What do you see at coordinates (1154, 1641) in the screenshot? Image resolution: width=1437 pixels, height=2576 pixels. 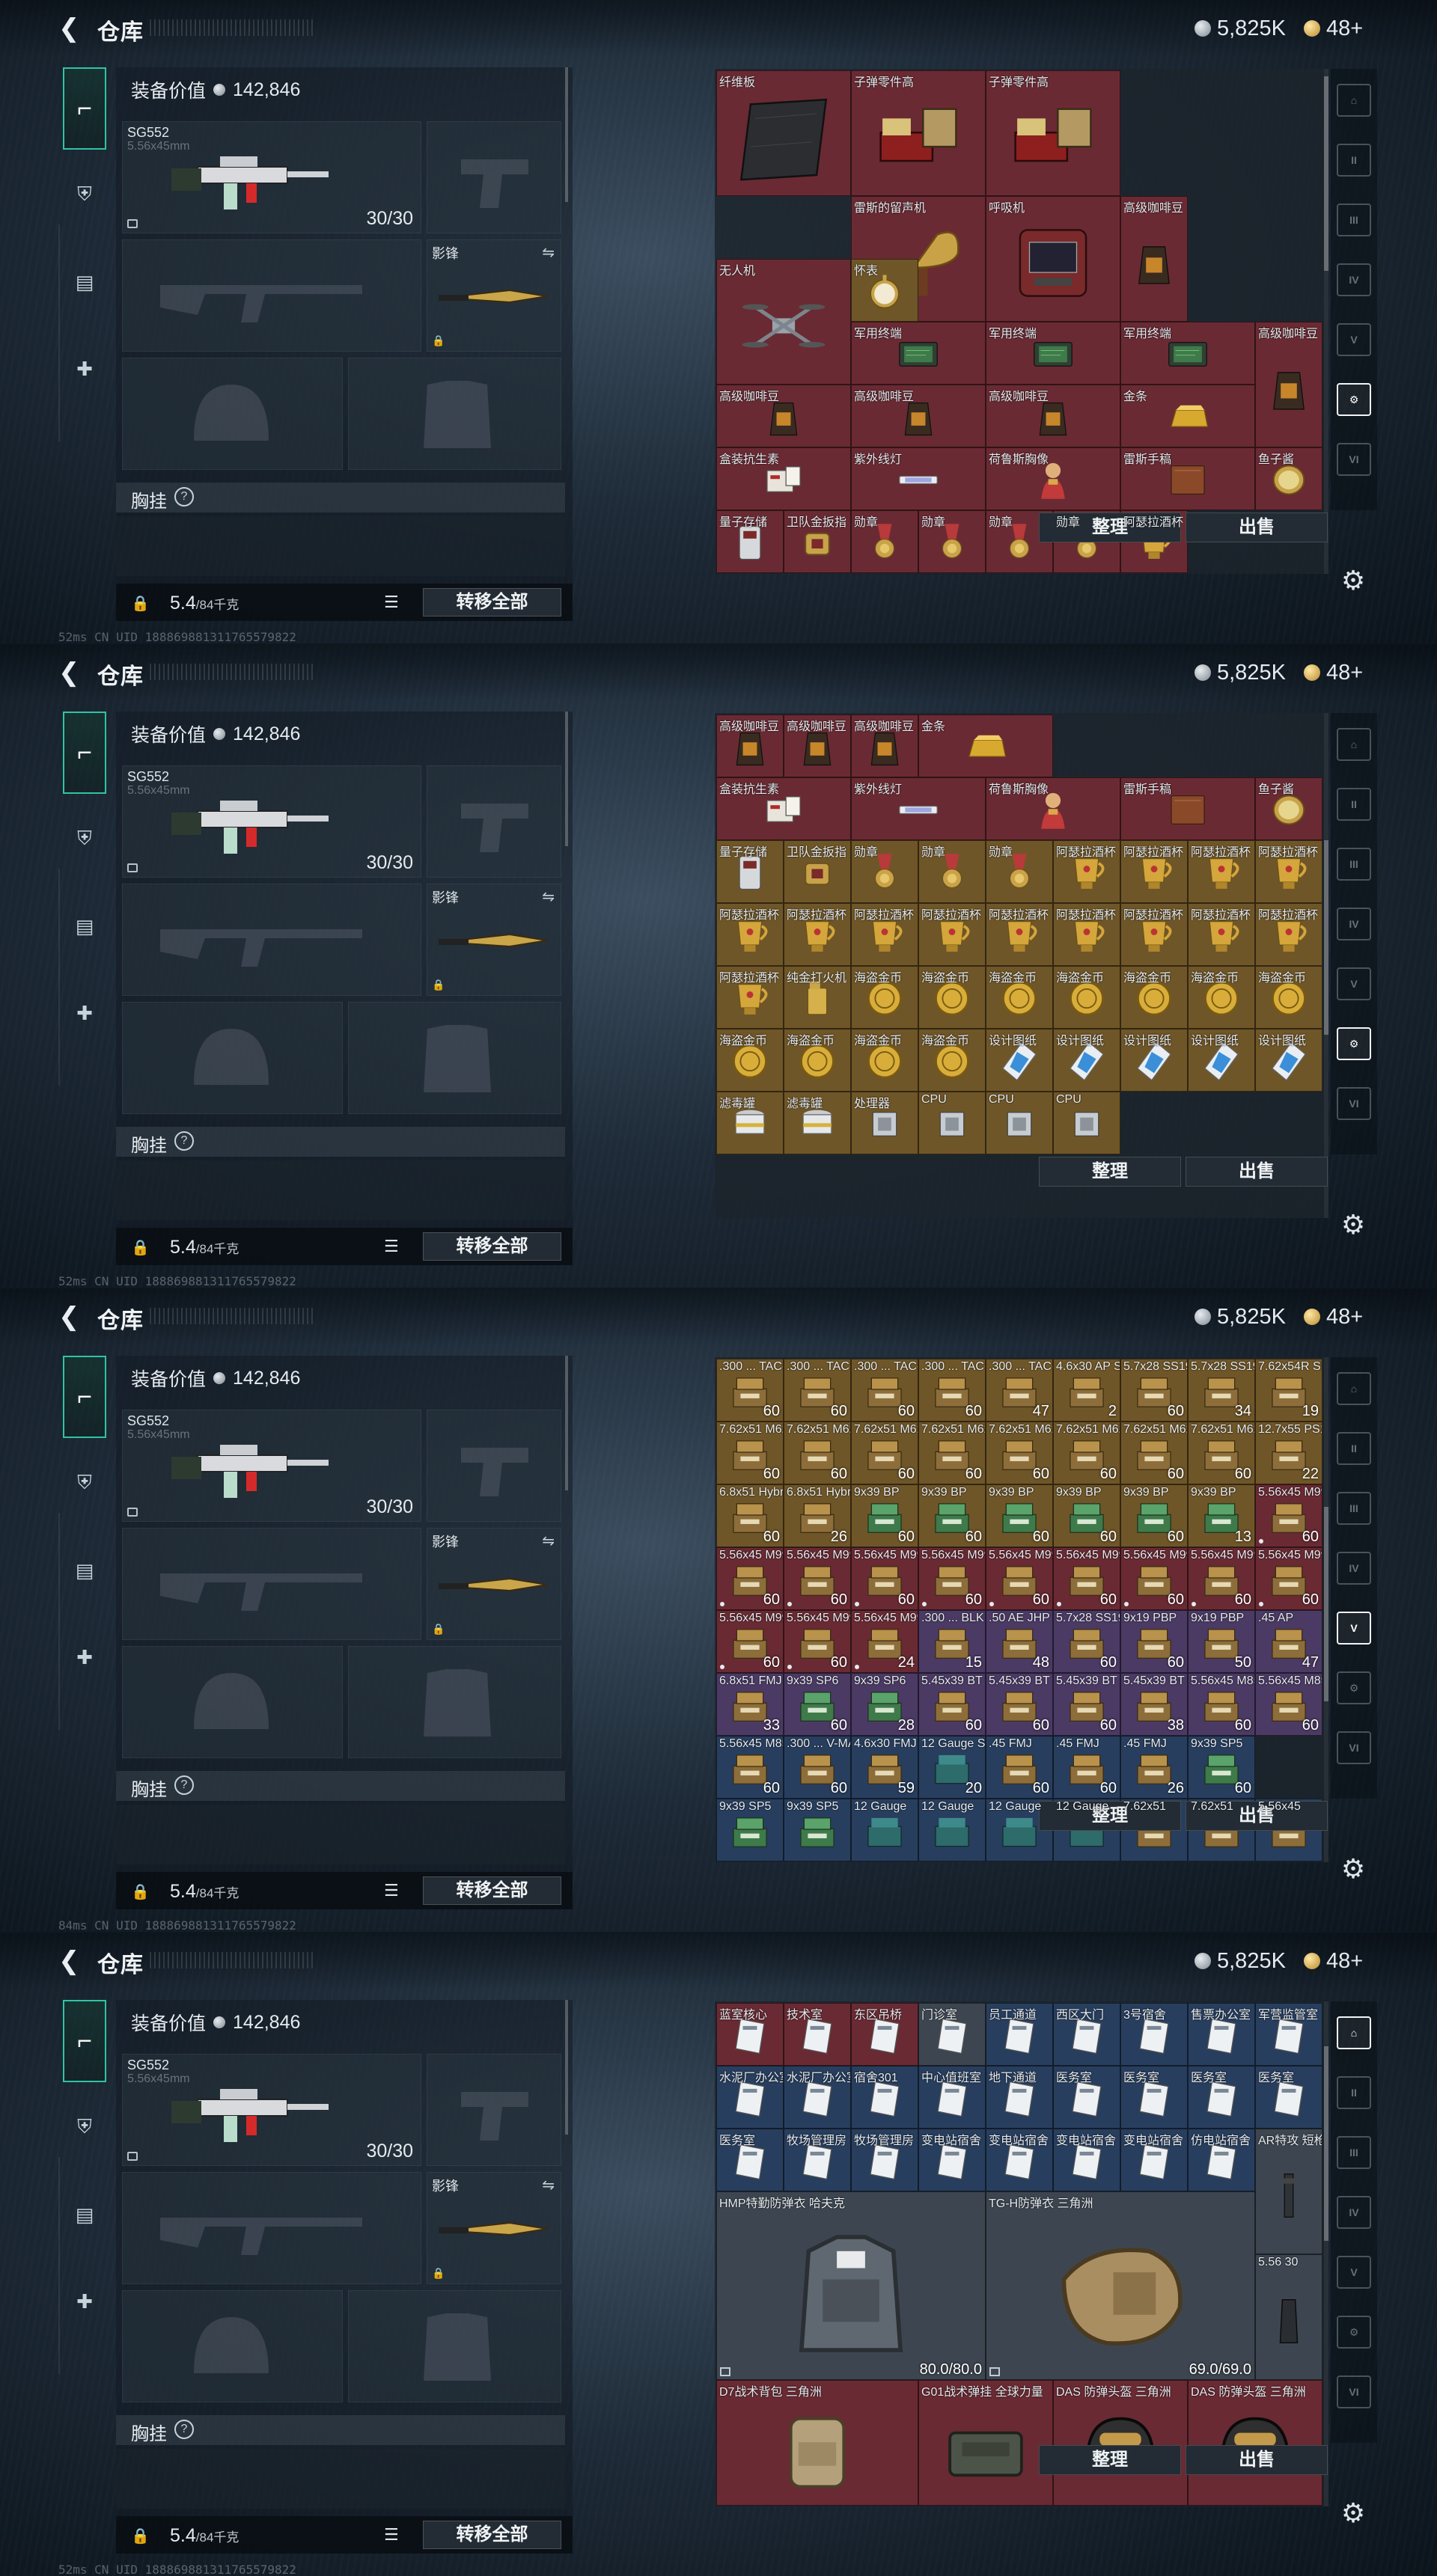 I see `item-cell: 9x19 PBP 60` at bounding box center [1154, 1641].